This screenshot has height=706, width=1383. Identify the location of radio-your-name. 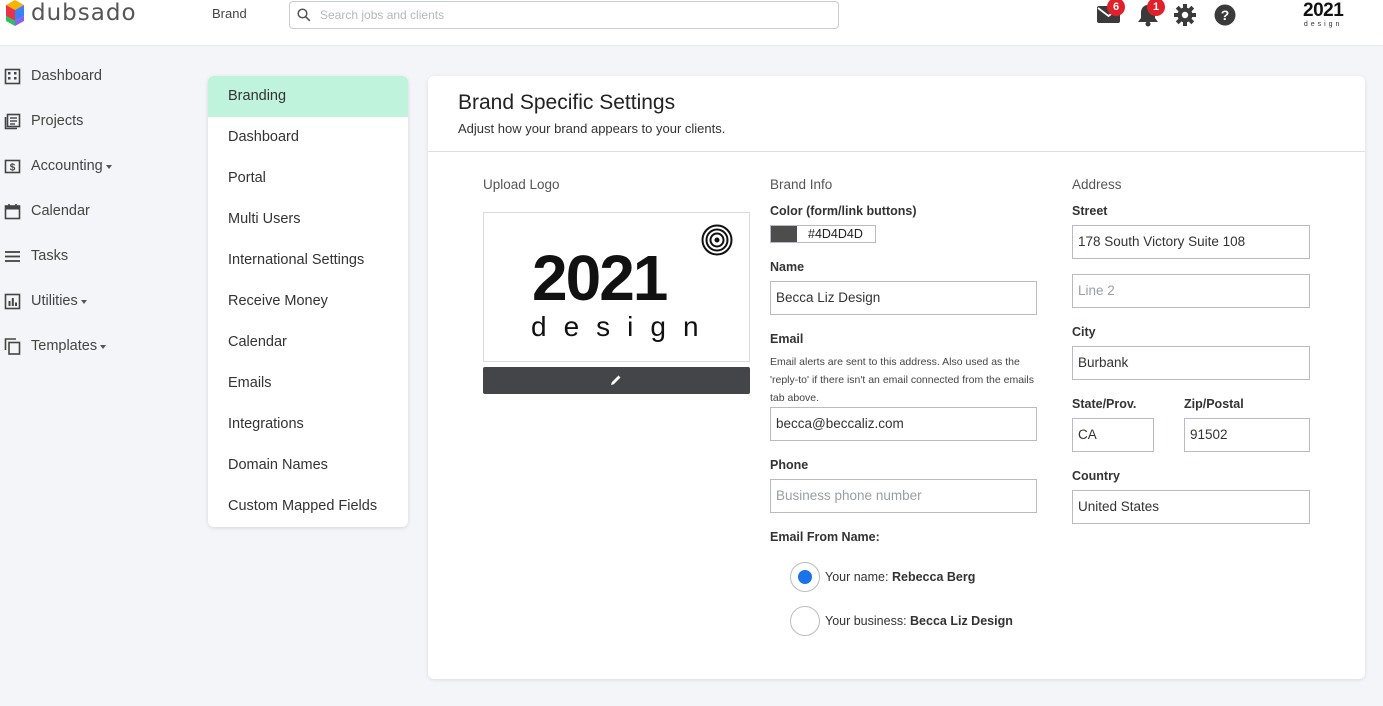
(805, 577).